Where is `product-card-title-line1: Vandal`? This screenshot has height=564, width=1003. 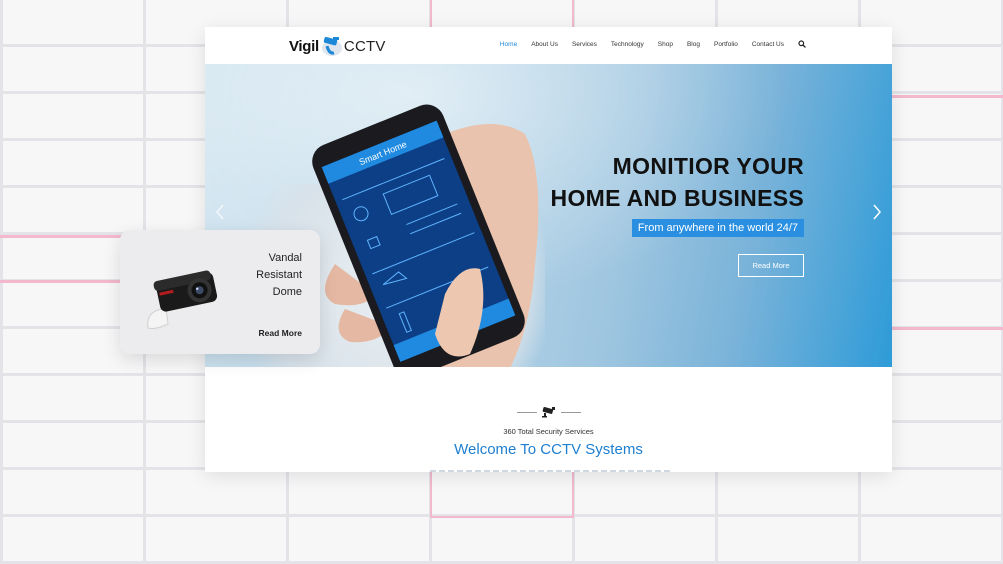
product-card-title-line1: Vandal is located at coordinates (285, 258).